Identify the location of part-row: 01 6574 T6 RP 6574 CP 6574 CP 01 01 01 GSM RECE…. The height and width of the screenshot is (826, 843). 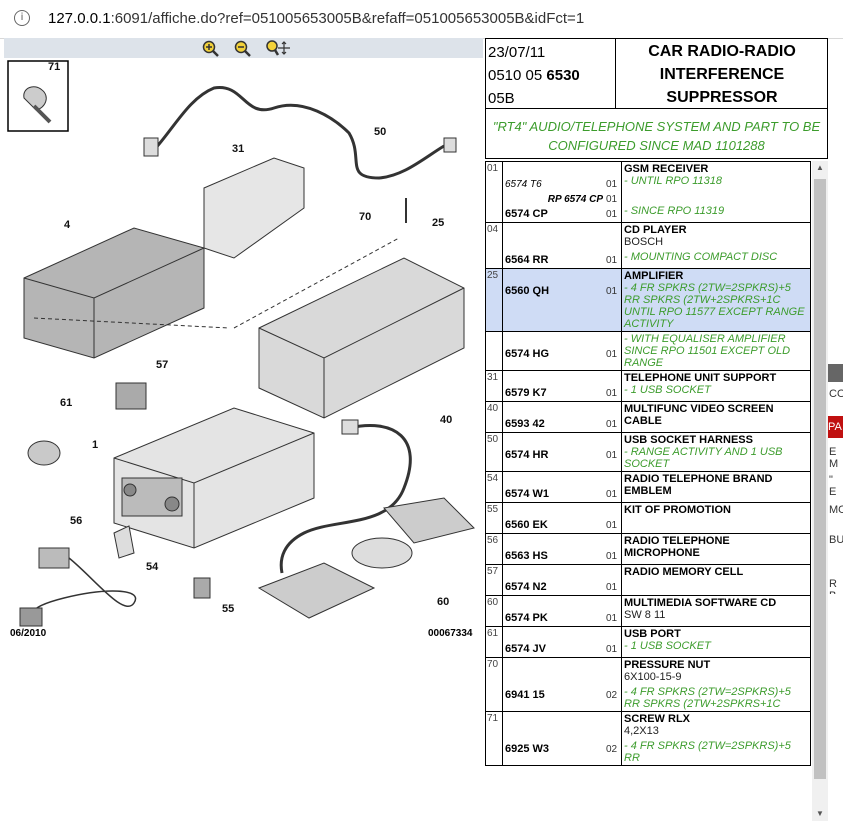
(648, 192).